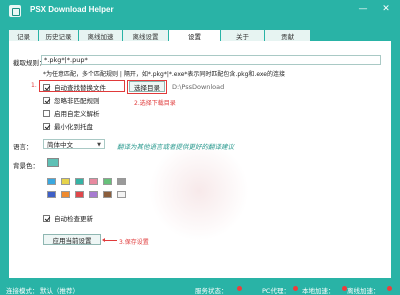 The width and height of the screenshot is (400, 295). I want to click on app-title: PSX Download Helper, so click(72, 9).